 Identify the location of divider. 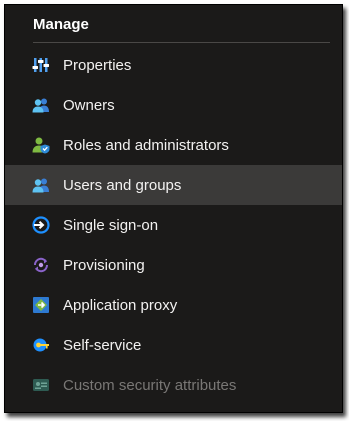
(181, 42).